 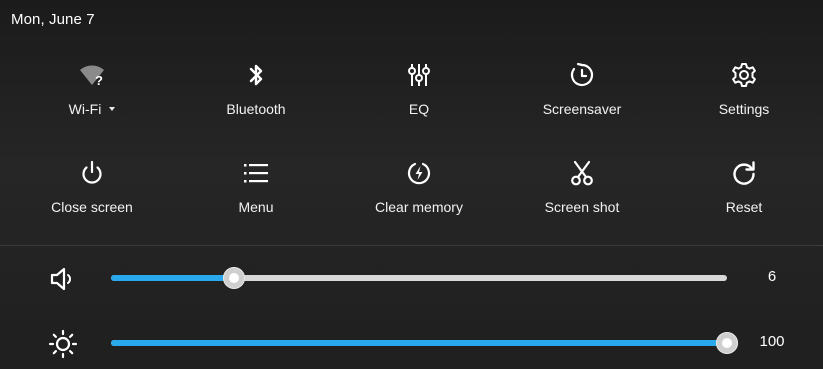 I want to click on menu-label: Menu, so click(x=256, y=207).